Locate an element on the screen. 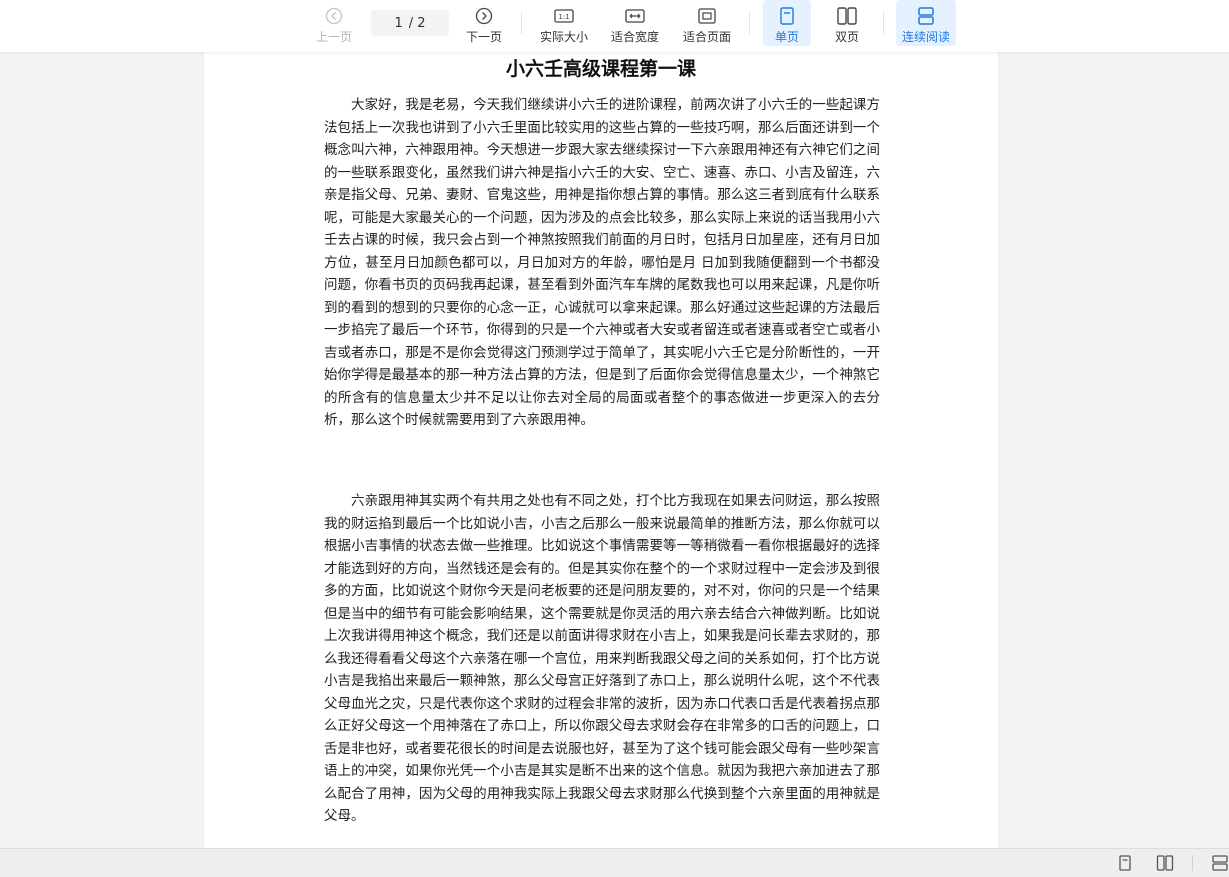  double-page-icon is located at coordinates (847, 16).